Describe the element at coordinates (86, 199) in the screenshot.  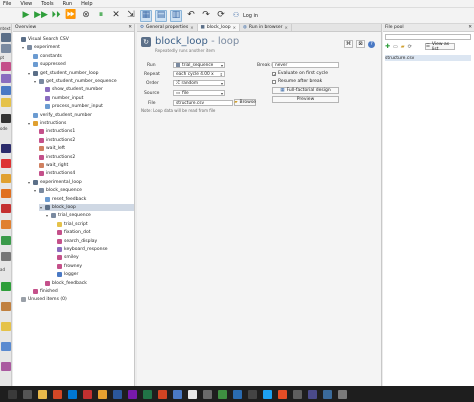
I see `tree-item: reset_feedback` at that location.